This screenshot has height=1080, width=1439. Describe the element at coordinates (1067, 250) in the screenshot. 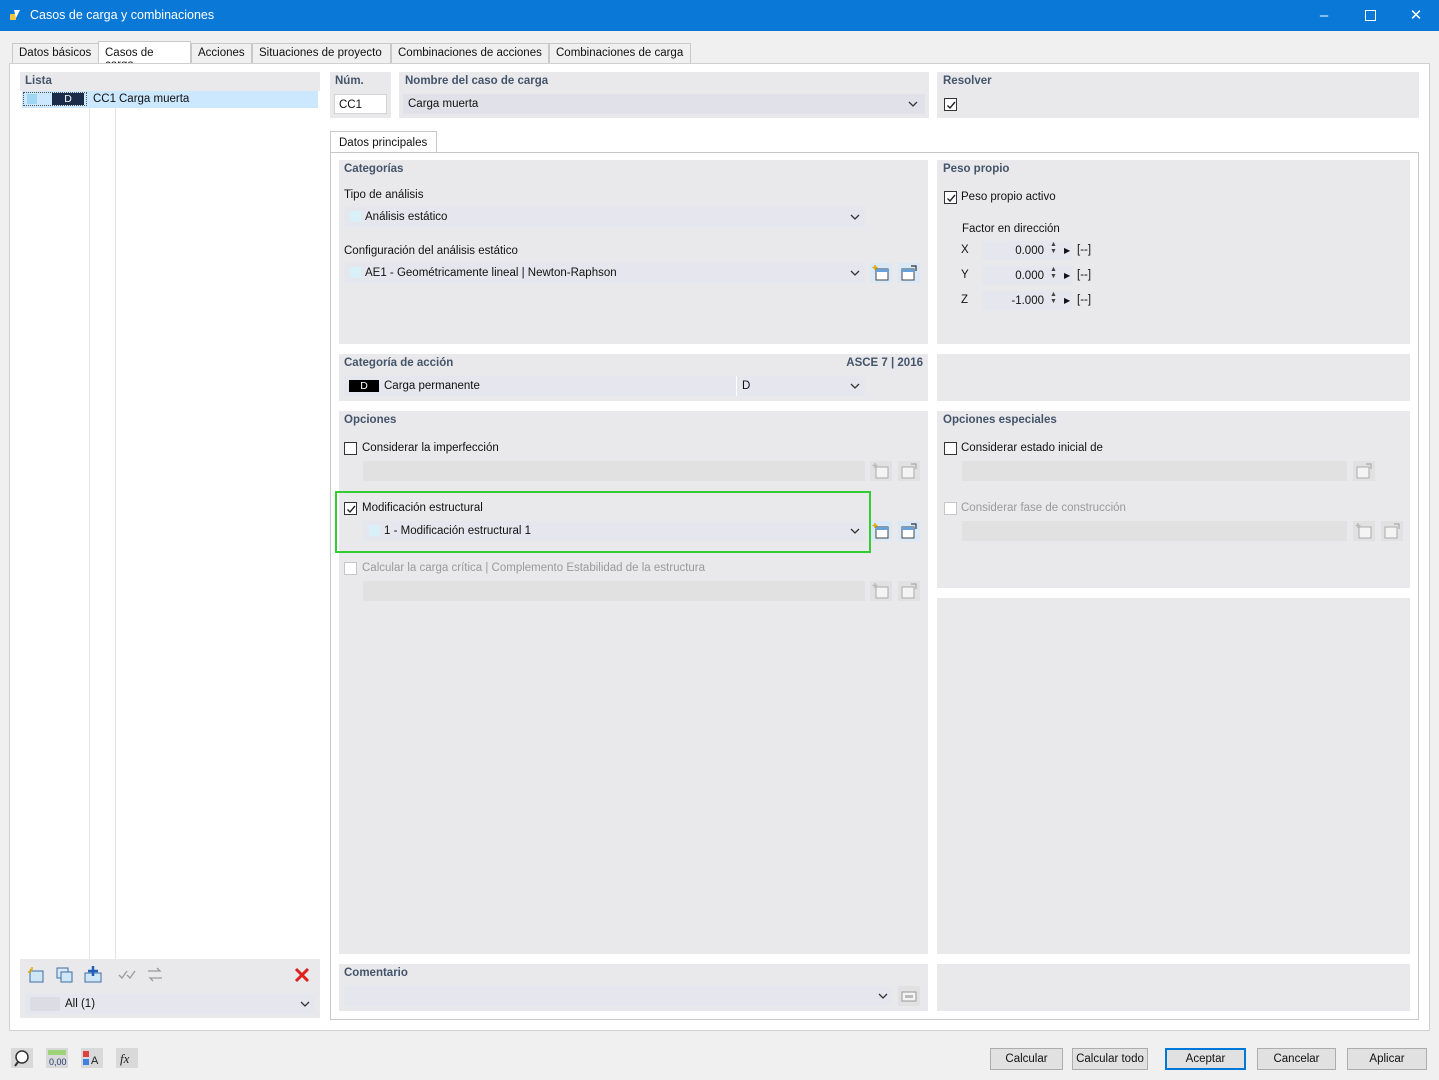

I see `expand-arrow-icon: ▶` at that location.